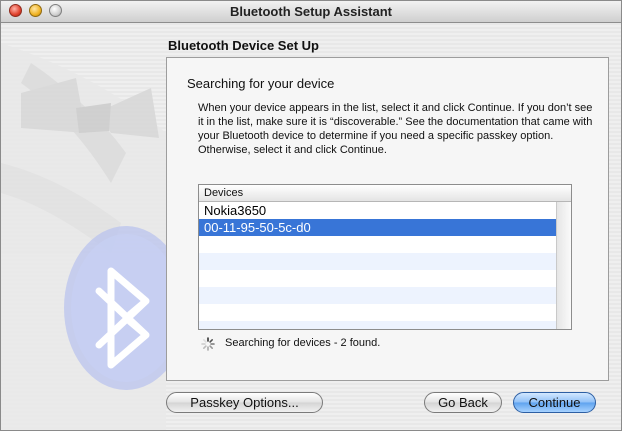  I want to click on page-heading: Searching for your device, so click(261, 83).